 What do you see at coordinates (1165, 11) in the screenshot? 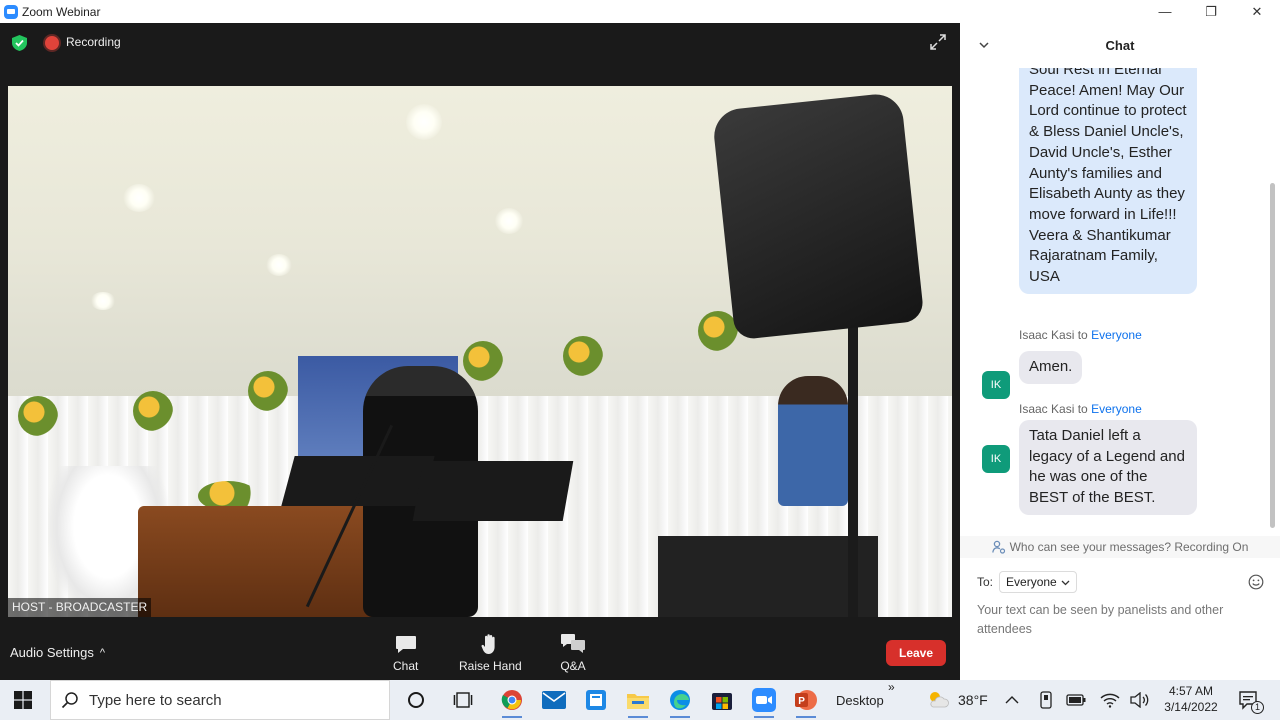
I see `minimize-button: —` at bounding box center [1165, 11].